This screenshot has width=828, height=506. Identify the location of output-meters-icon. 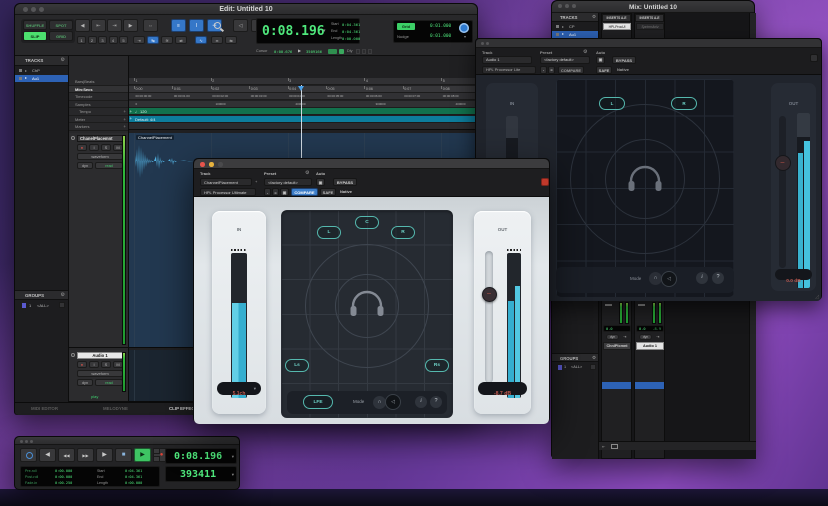
(464, 28).